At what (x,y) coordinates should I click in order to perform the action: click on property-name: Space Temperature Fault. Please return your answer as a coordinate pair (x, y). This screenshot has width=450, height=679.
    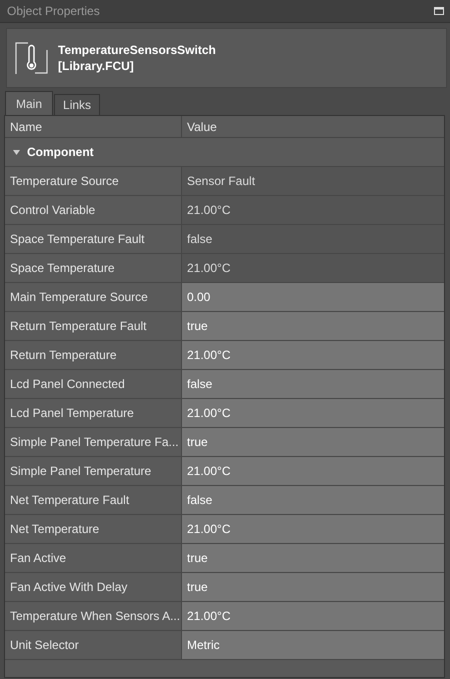
    Looking at the image, I should click on (77, 239).